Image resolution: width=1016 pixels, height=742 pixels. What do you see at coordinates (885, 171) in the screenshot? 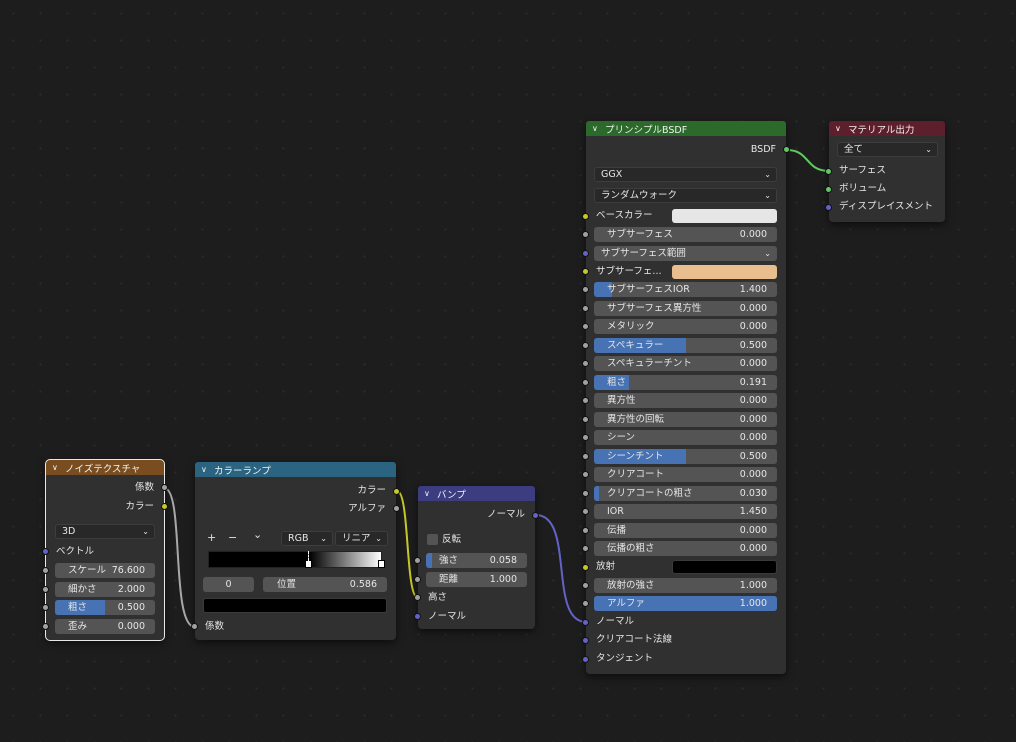
I see `material-output-node: ∨ マテリアル出力 全て ⌄ サーフェス ボリューム ディスプレイスメント` at bounding box center [885, 171].